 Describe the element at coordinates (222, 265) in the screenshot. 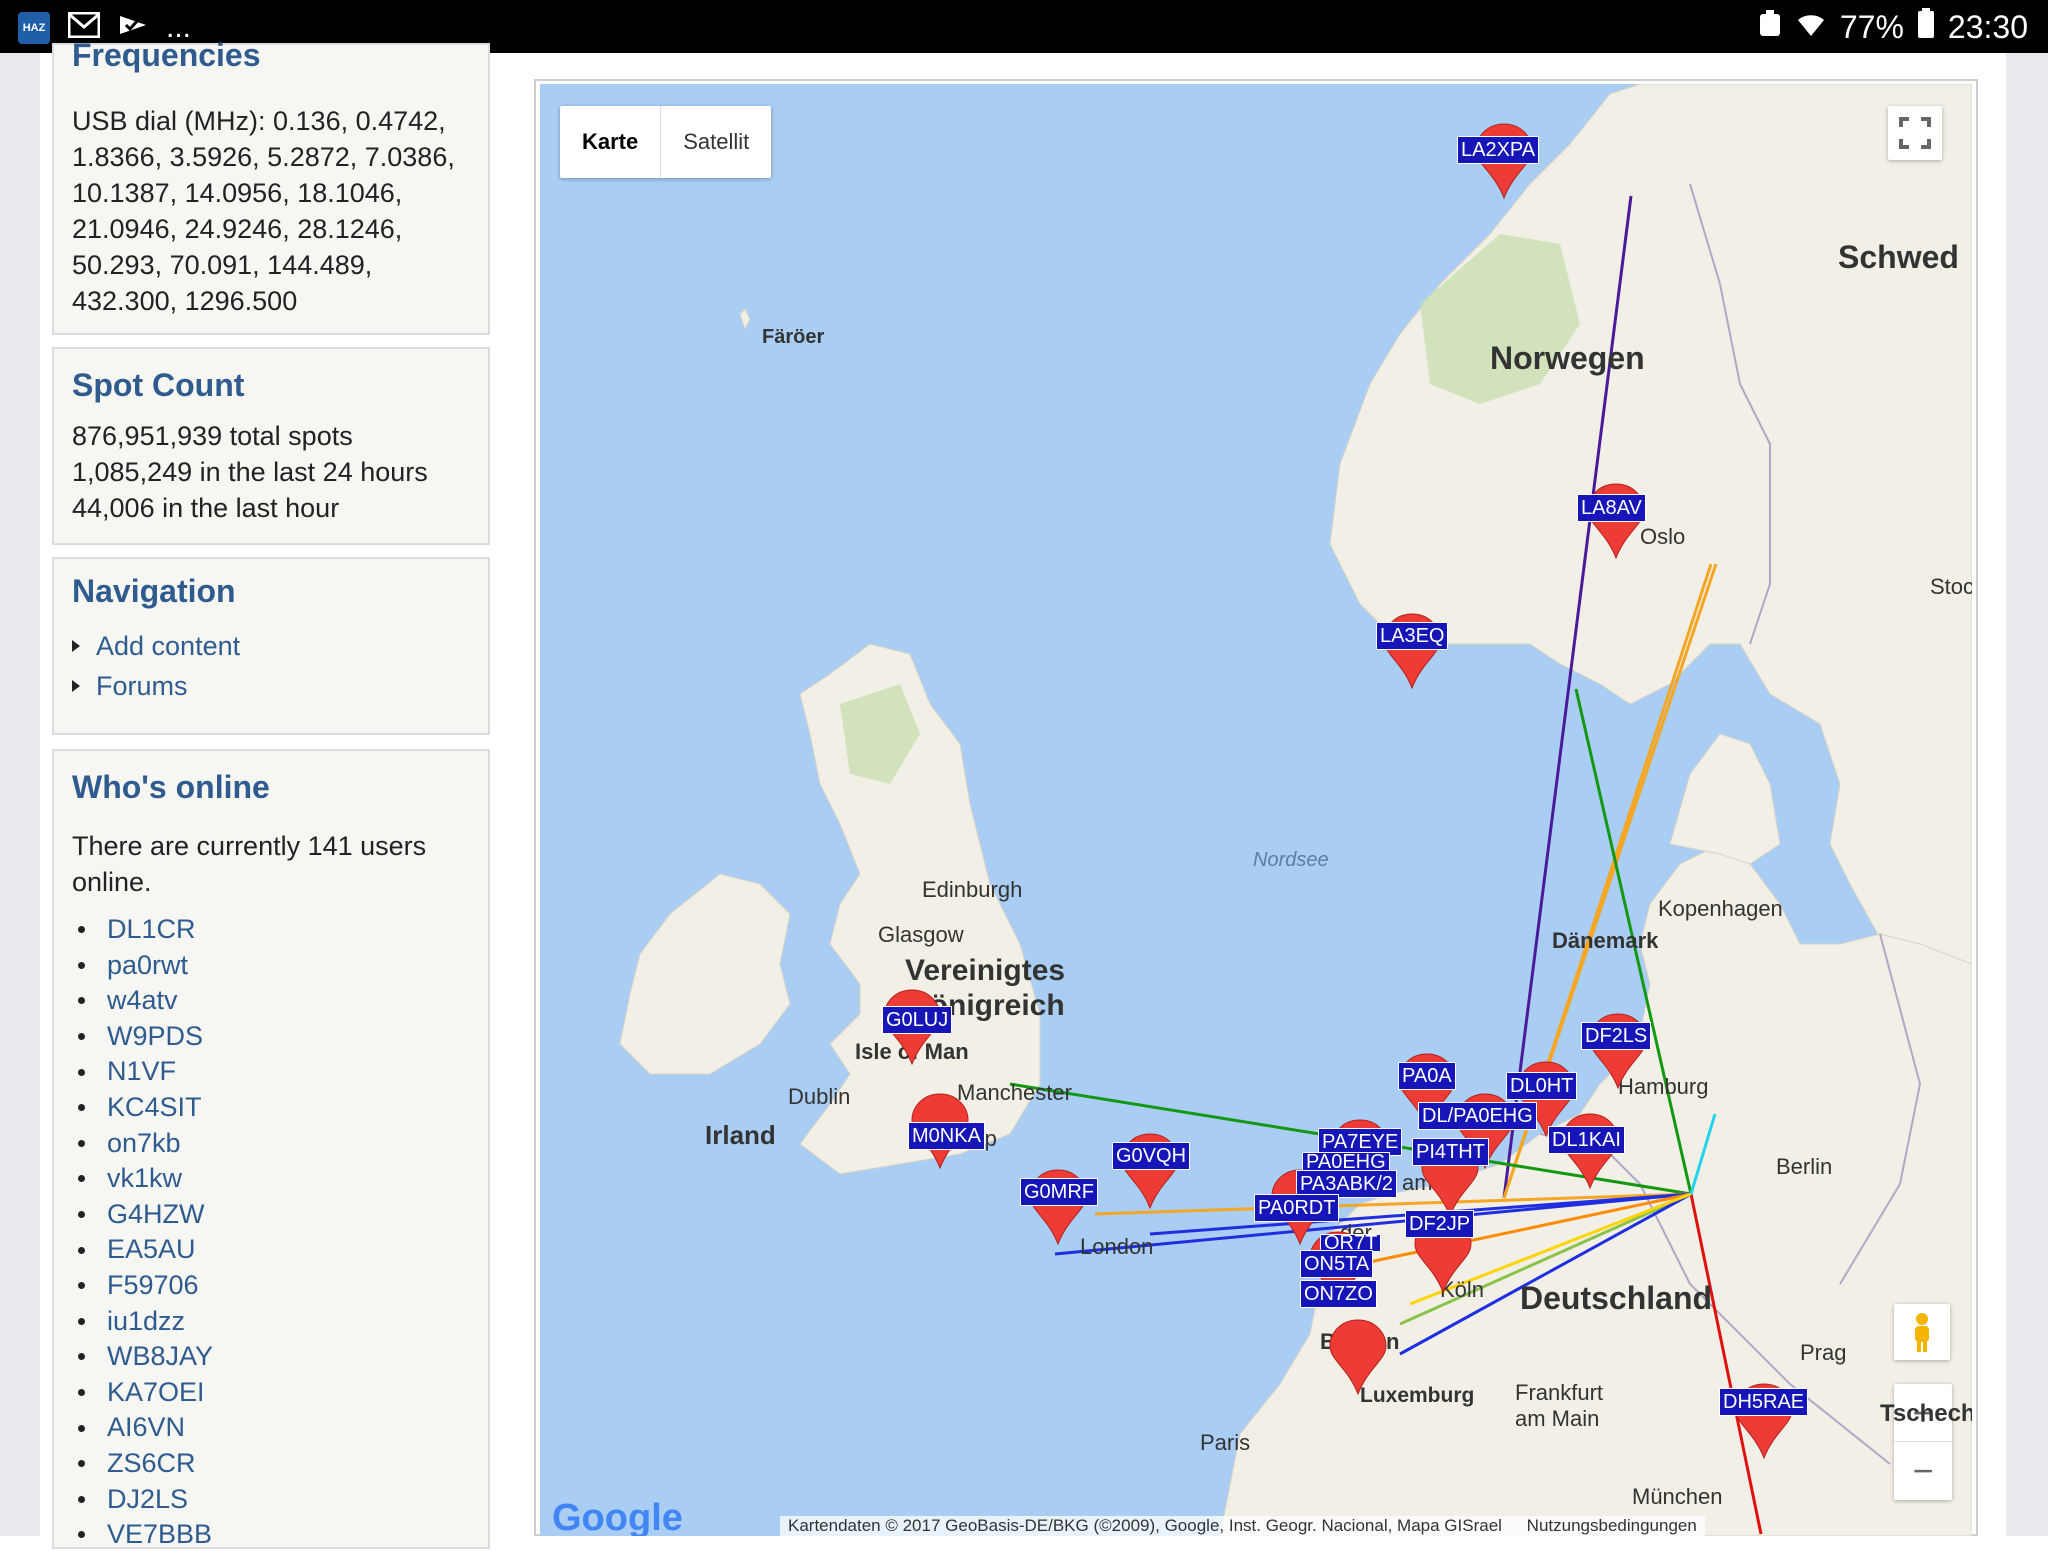

I see `frequency-line: 50.293, 70.091, 144.489,` at that location.